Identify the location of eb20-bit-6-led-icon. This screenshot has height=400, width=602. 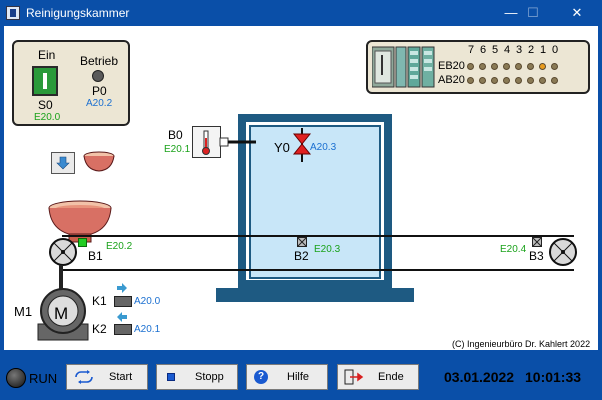
(482, 66).